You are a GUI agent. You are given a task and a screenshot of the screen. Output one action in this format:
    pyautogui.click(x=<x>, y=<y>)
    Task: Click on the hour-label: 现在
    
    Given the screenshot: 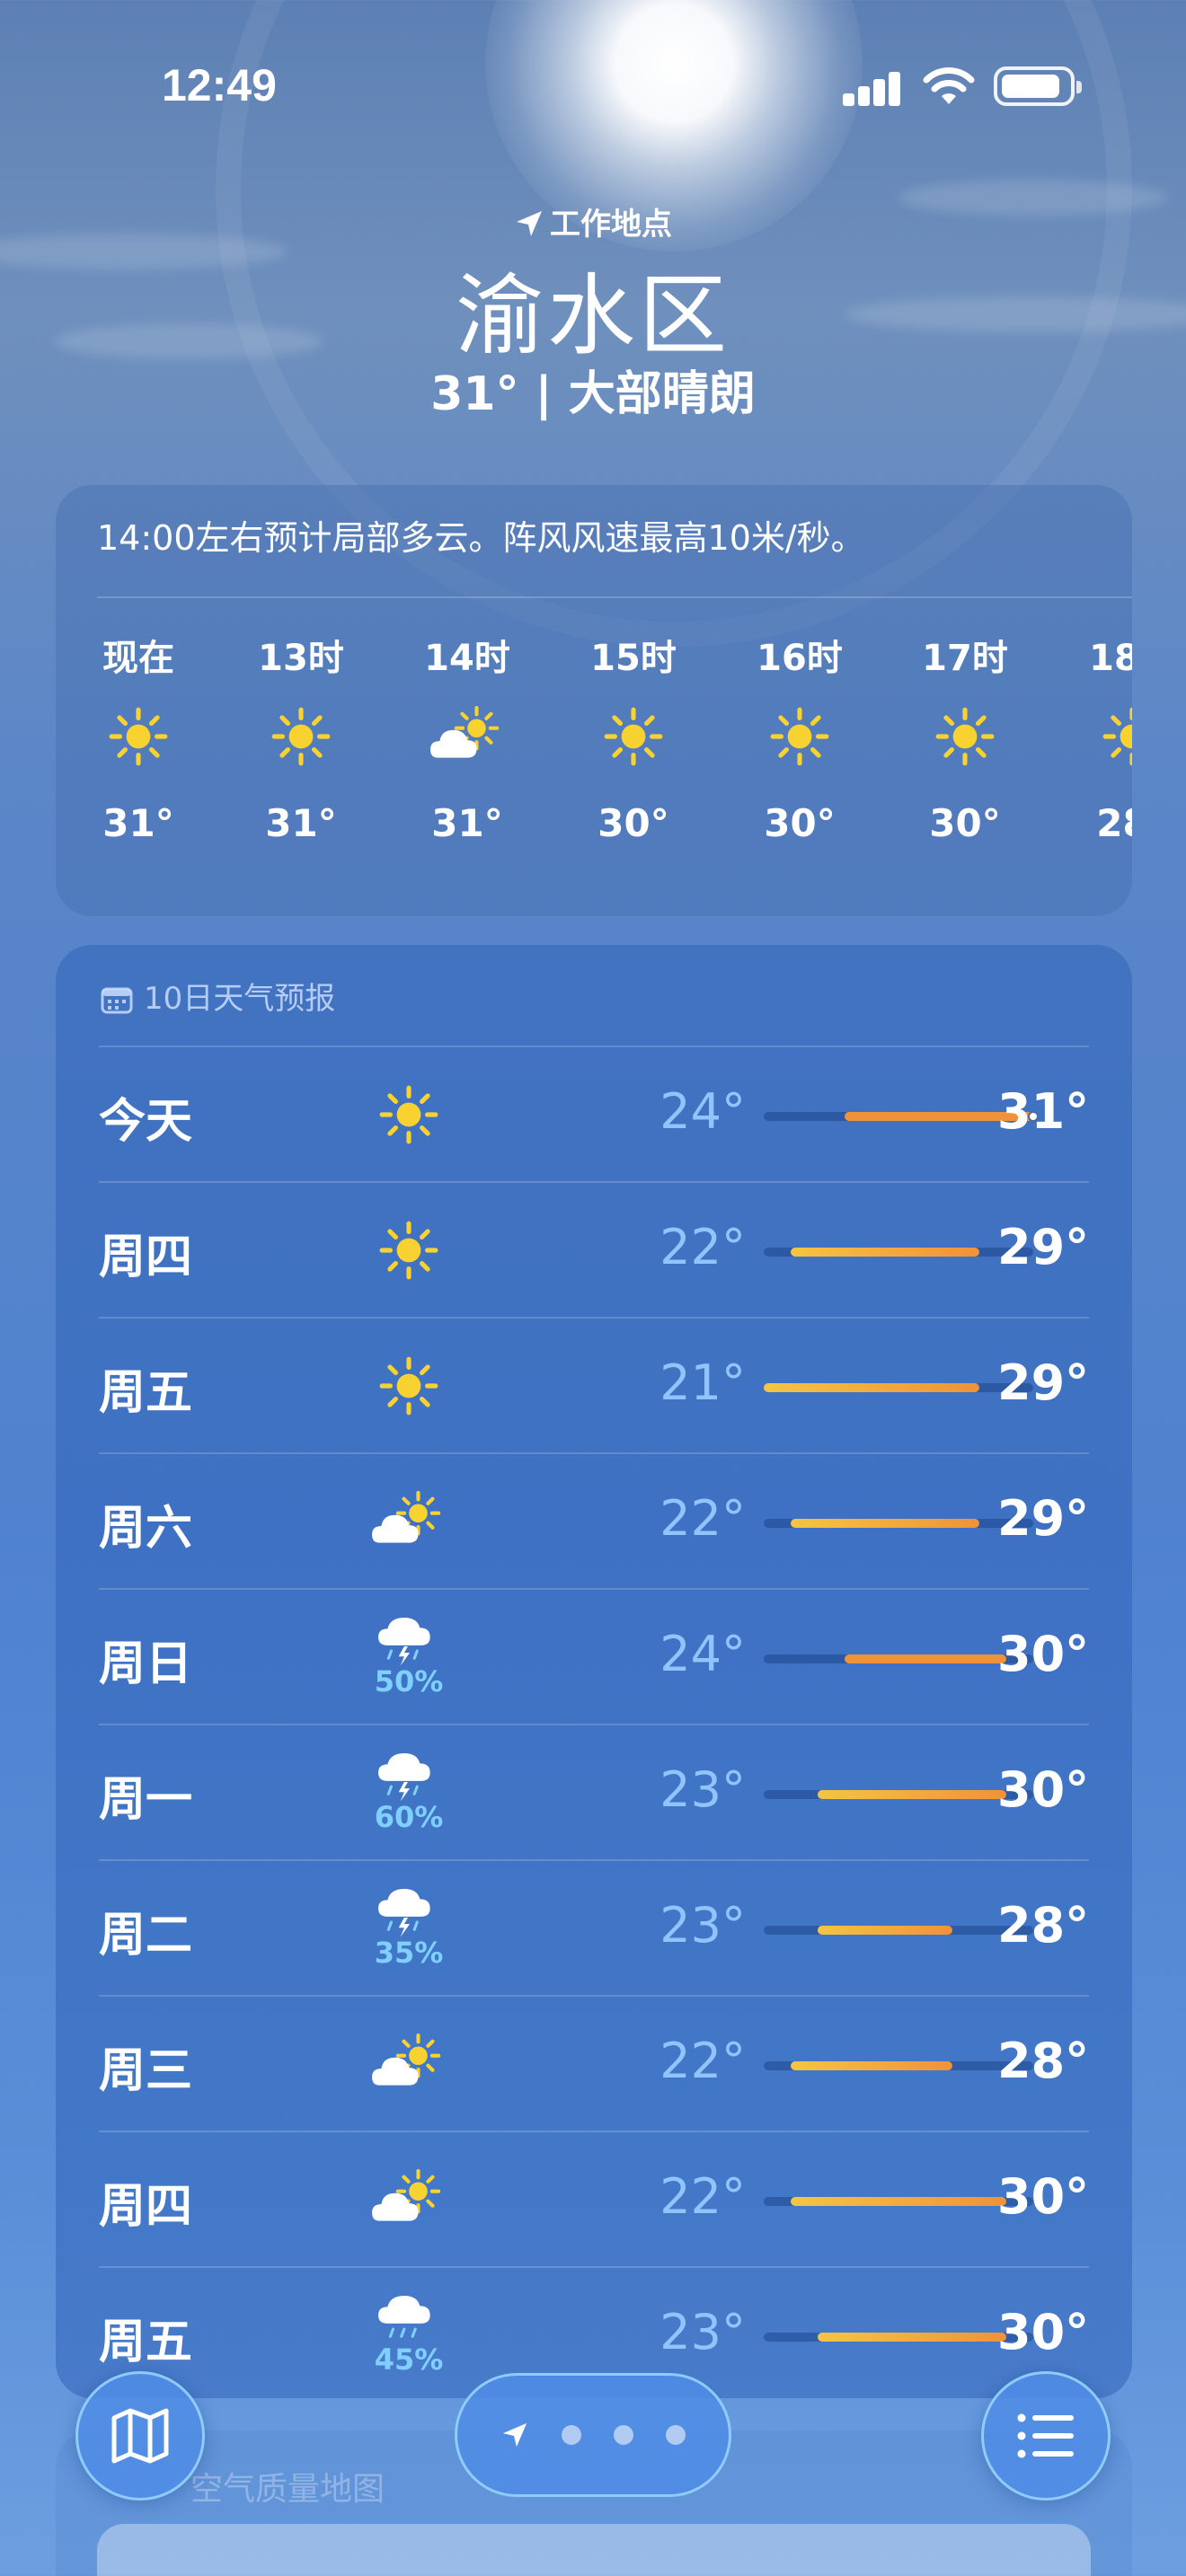 What is the action you would take?
    pyautogui.click(x=138, y=658)
    